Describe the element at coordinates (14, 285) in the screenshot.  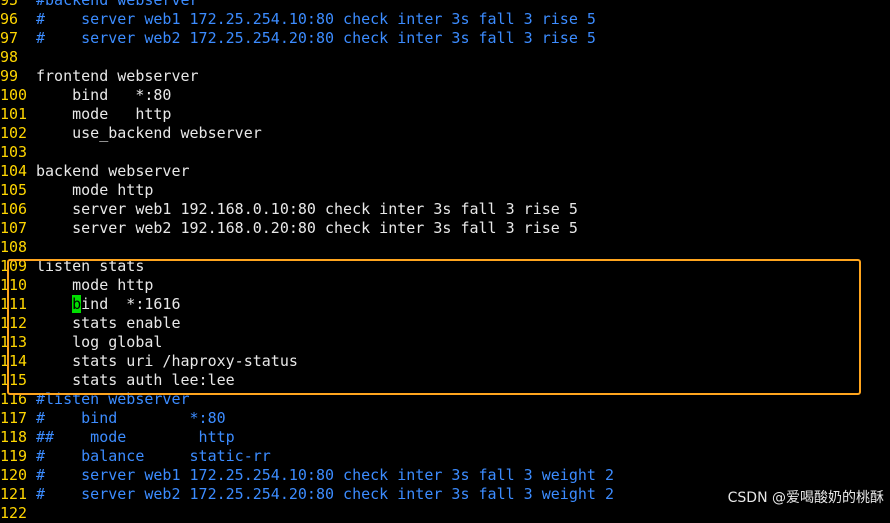
I see `line-number: 110` at that location.